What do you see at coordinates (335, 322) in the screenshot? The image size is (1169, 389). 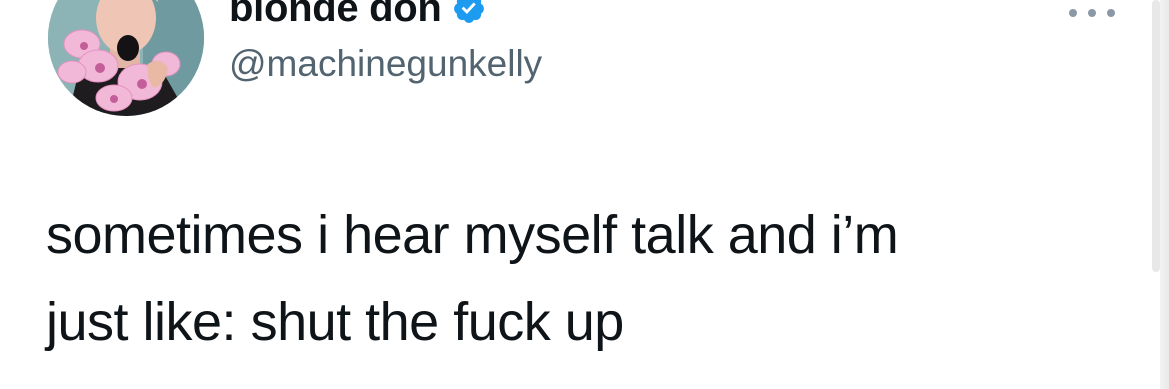 I see `tweet-text-line: just like: shut the fuck up` at bounding box center [335, 322].